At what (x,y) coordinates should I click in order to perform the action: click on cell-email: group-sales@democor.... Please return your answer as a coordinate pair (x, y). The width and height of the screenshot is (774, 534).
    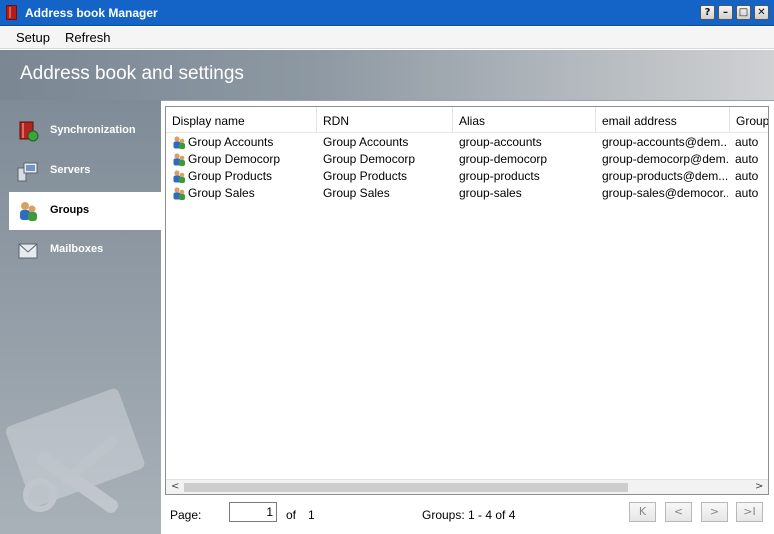
    Looking at the image, I should click on (665, 193).